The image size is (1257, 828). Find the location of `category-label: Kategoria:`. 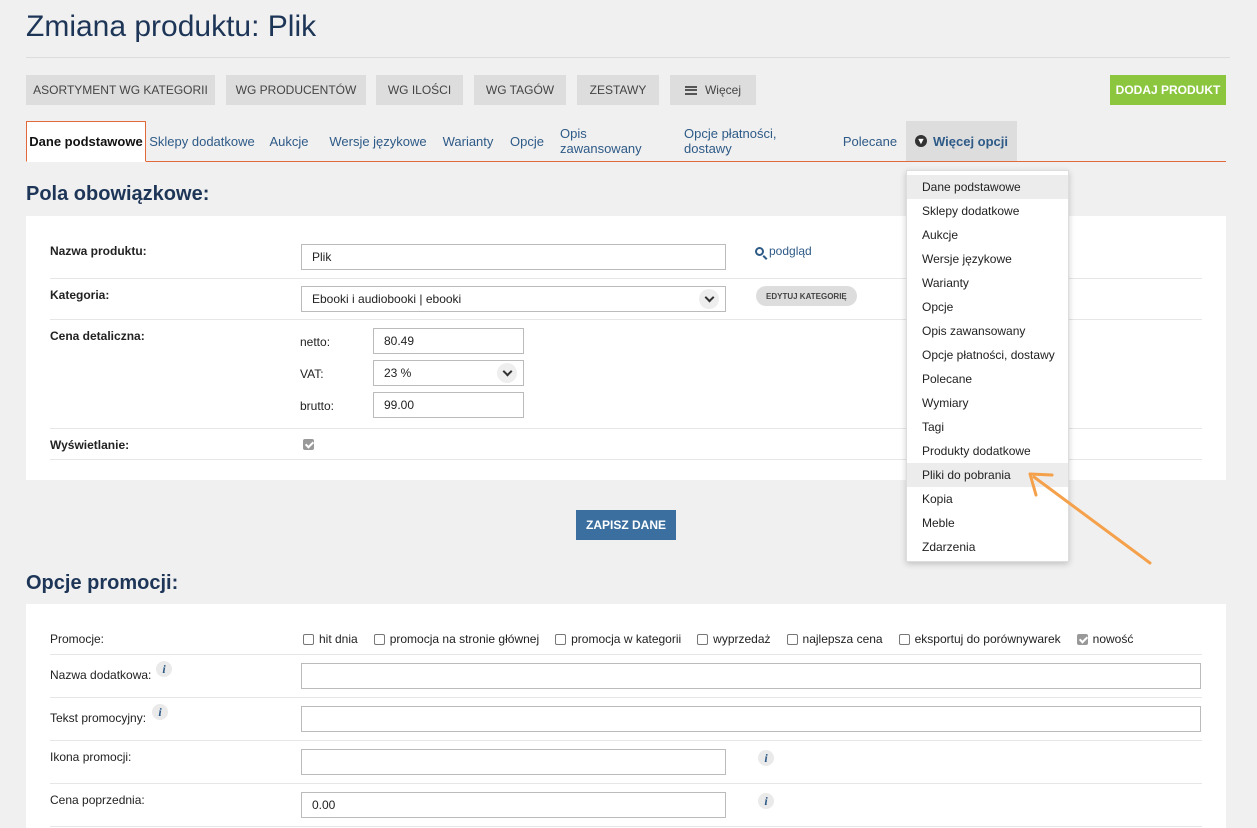

category-label: Kategoria: is located at coordinates (80, 295).